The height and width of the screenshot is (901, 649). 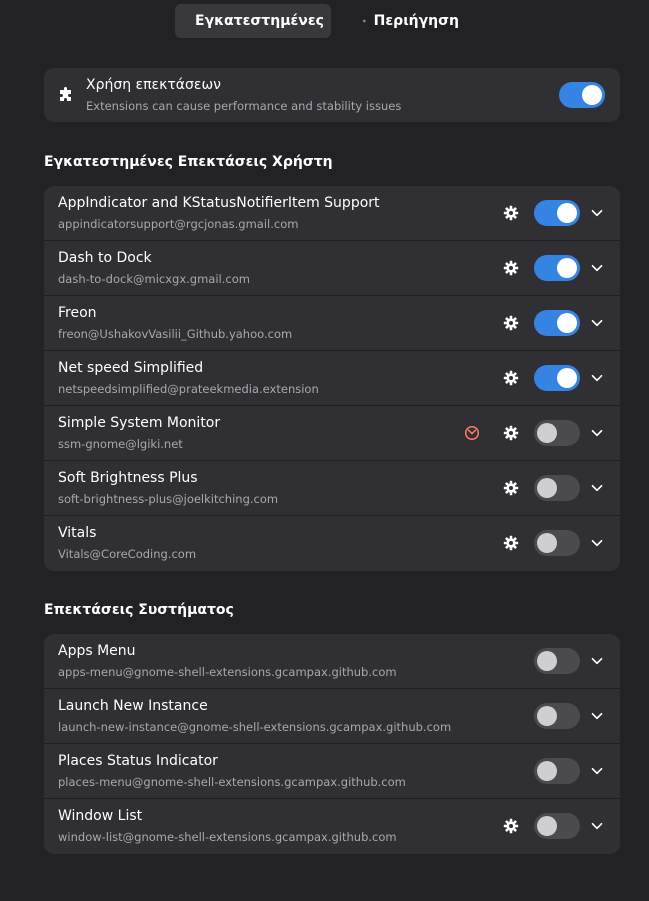 What do you see at coordinates (100, 816) in the screenshot?
I see `extension-name: Window List` at bounding box center [100, 816].